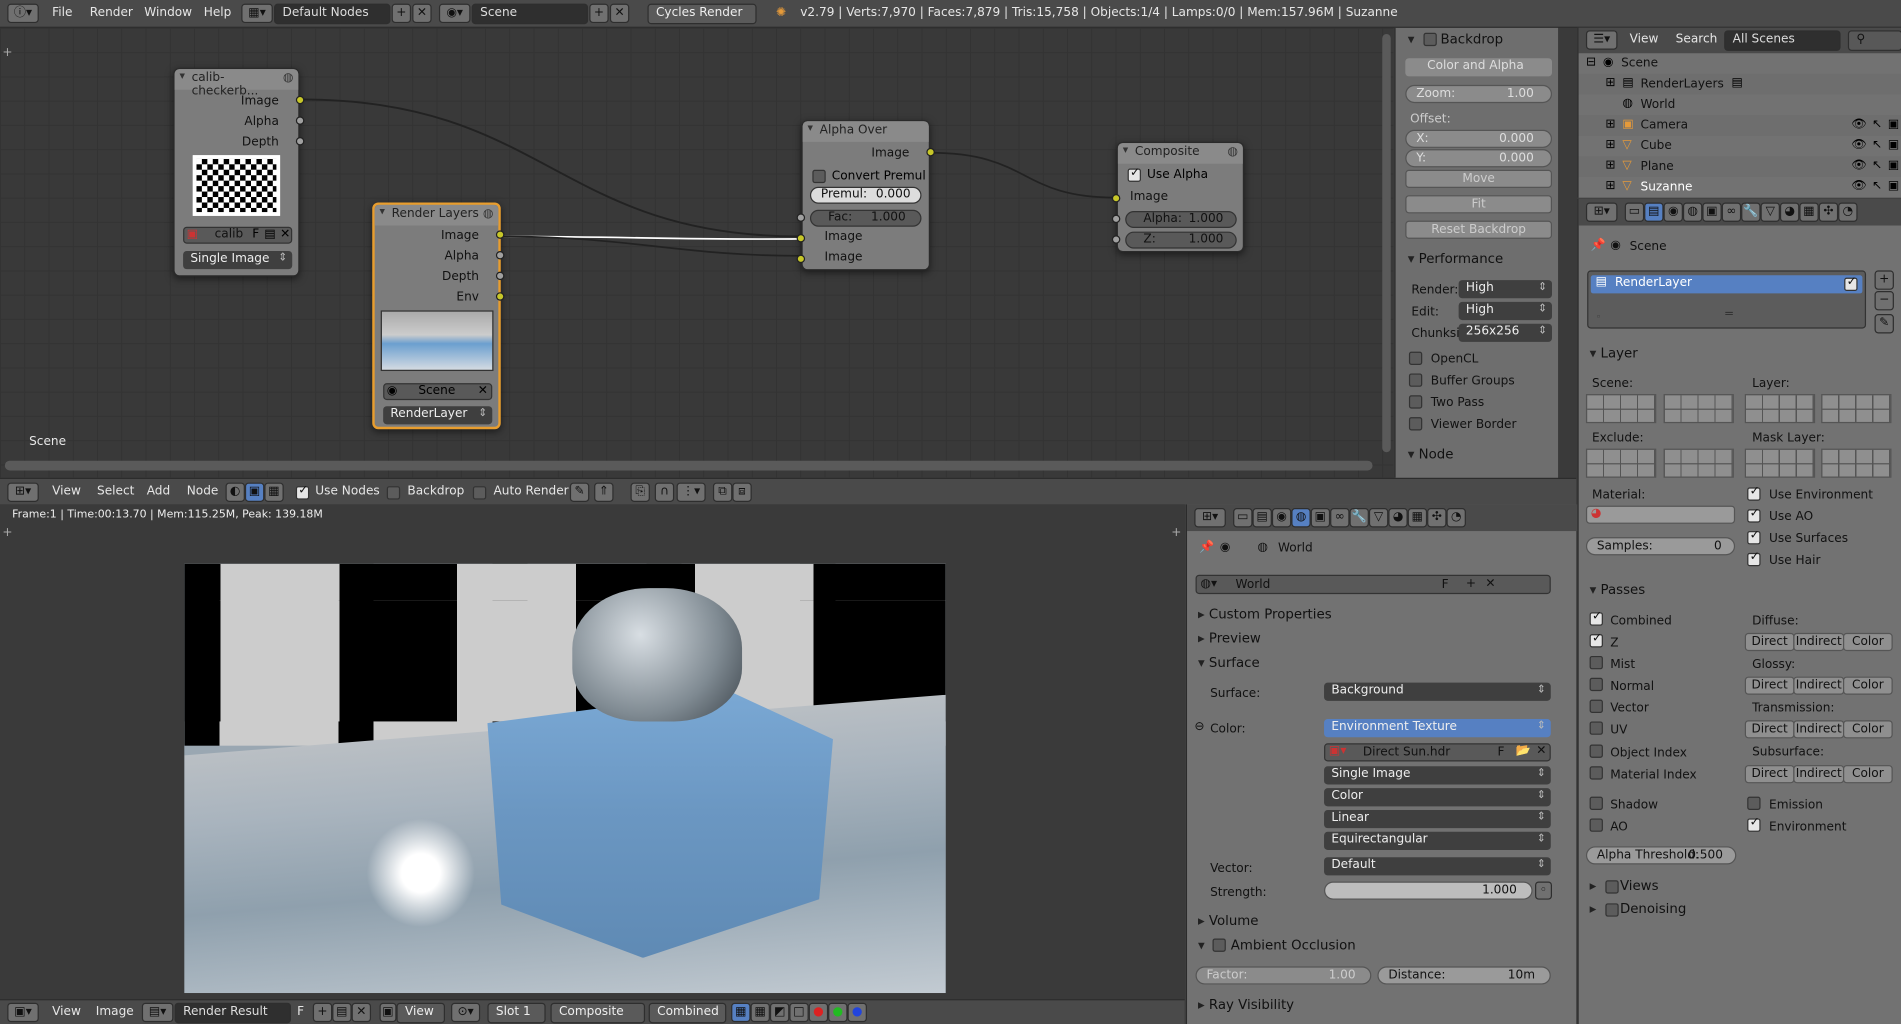 This screenshot has width=1901, height=1024. What do you see at coordinates (1206, 547) in the screenshot?
I see `pin-icon: 📌` at bounding box center [1206, 547].